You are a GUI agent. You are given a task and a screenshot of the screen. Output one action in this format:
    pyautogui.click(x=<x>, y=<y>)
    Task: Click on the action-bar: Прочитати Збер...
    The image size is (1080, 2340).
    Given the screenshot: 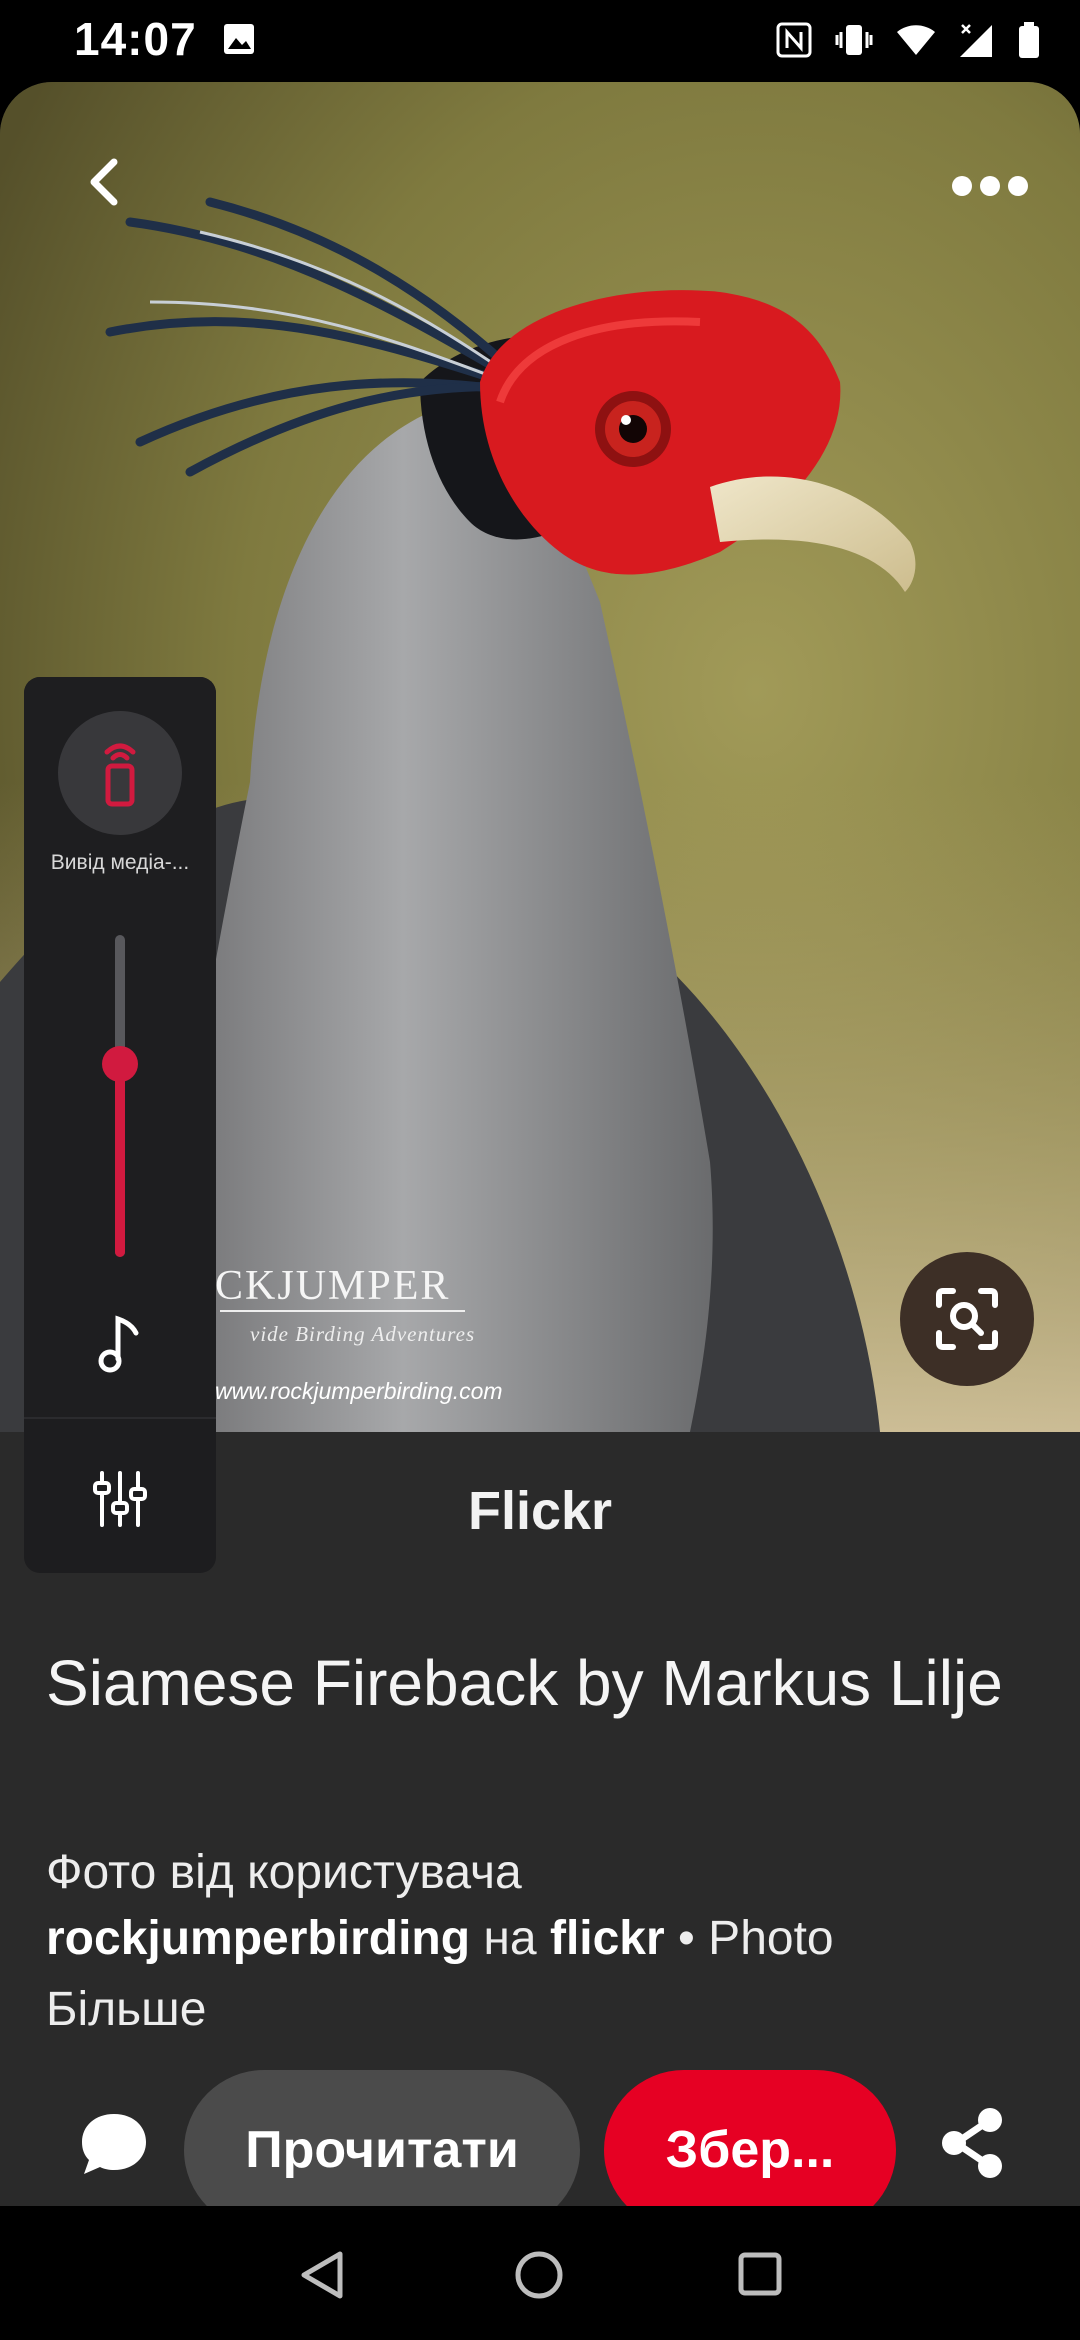 What is the action you would take?
    pyautogui.click(x=540, y=2138)
    